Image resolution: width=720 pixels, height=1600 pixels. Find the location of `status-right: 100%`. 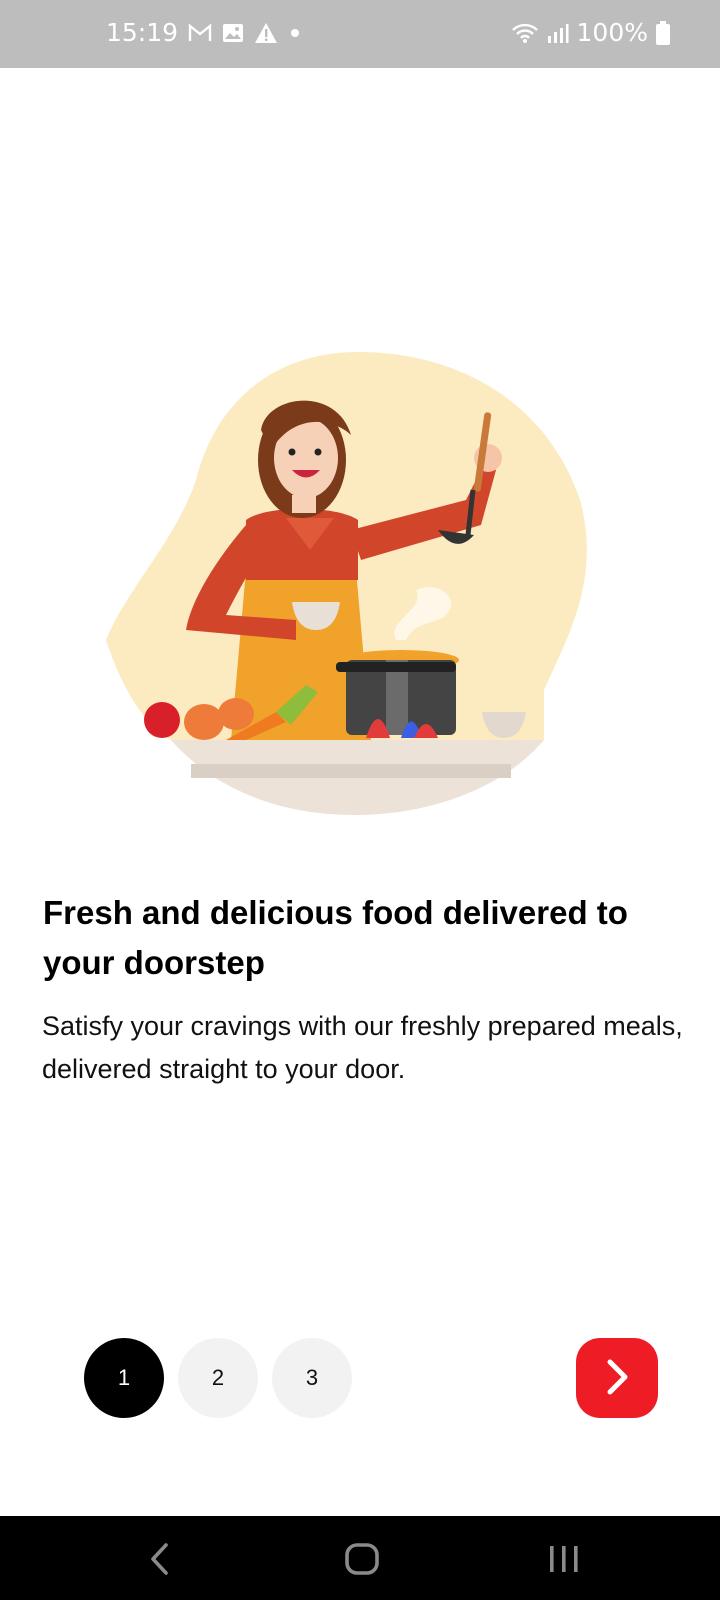

status-right: 100% is located at coordinates (590, 32).